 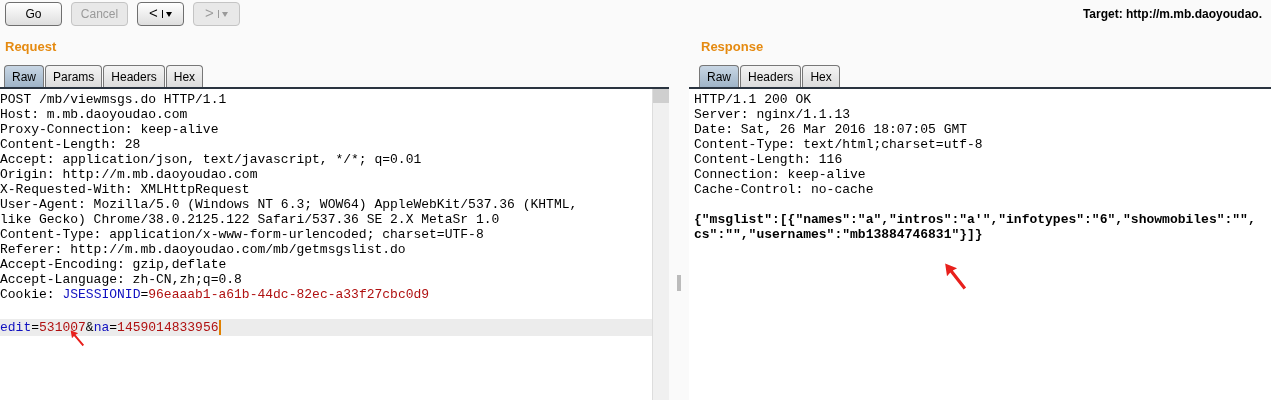 I want to click on request-text: 1459014833956, so click(x=168, y=327).